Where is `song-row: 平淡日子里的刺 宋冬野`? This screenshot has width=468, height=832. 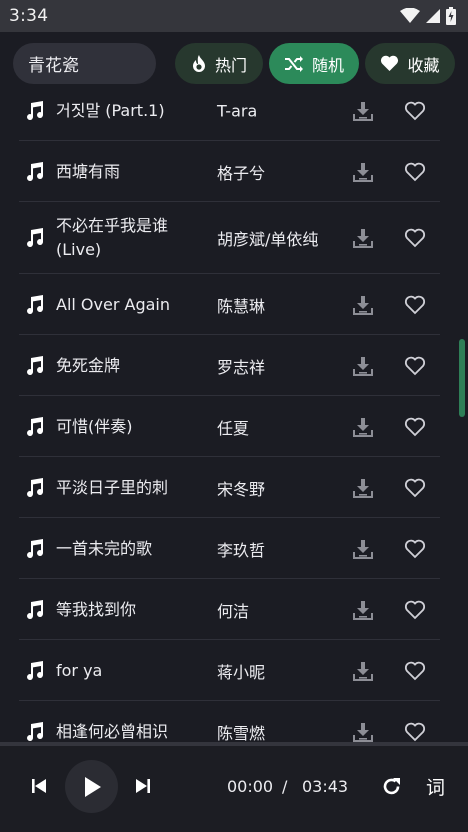 song-row: 平淡日子里的刺 宋冬野 is located at coordinates (234, 487).